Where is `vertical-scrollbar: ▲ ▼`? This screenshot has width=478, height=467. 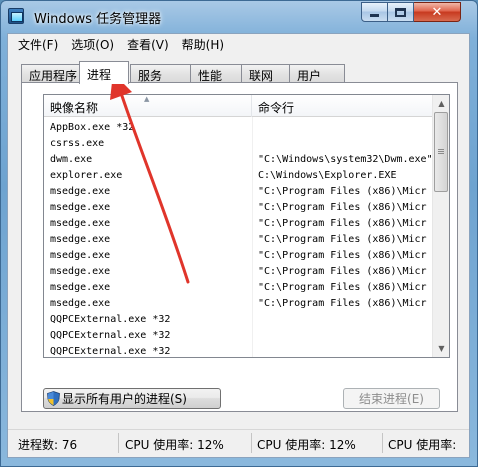 vertical-scrollbar: ▲ ▼ is located at coordinates (440, 226).